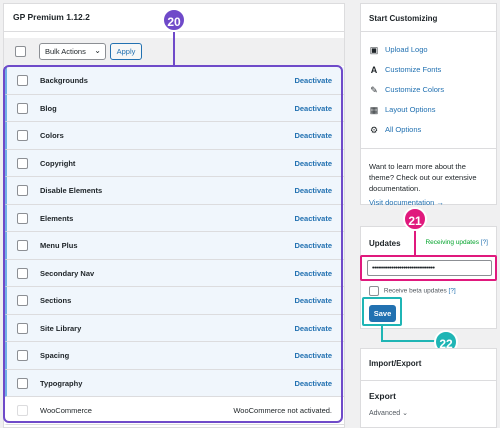 The image size is (500, 428). I want to click on link-label: All Options, so click(403, 129).